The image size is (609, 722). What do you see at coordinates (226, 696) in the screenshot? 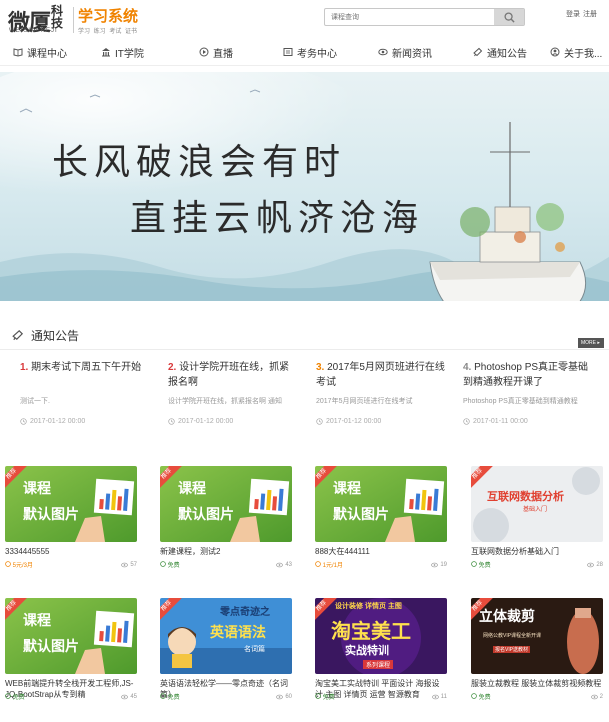
I see `course-meta: 免费 60` at bounding box center [226, 696].